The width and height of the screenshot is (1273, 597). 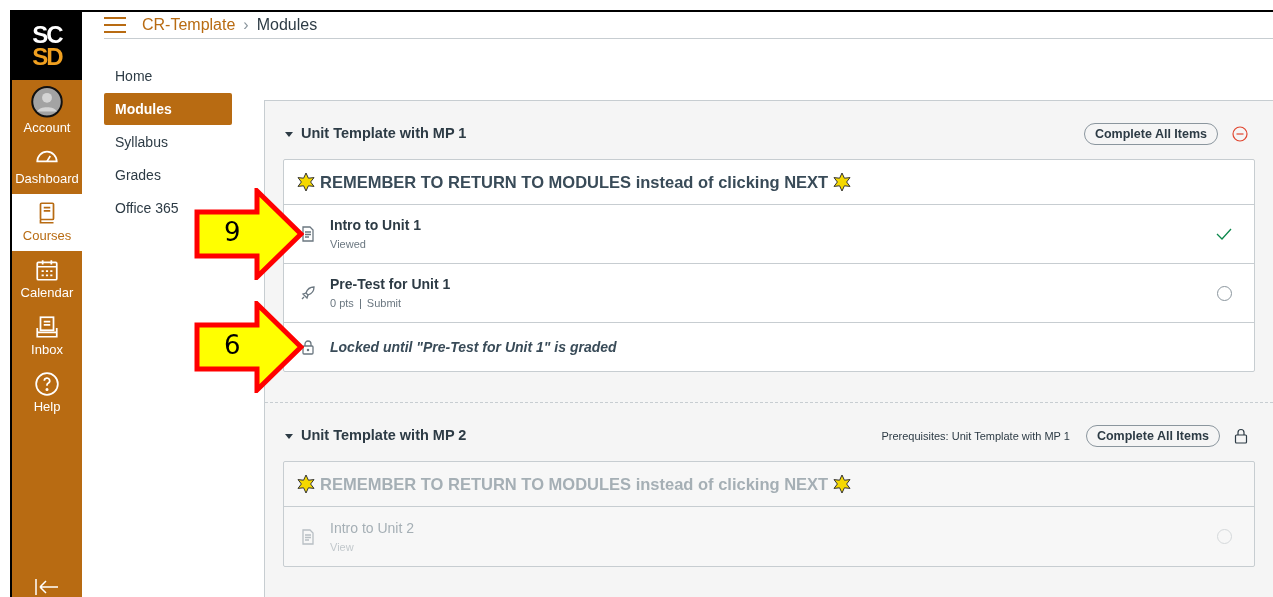 I want to click on nav-item: Courses, so click(x=47, y=222).